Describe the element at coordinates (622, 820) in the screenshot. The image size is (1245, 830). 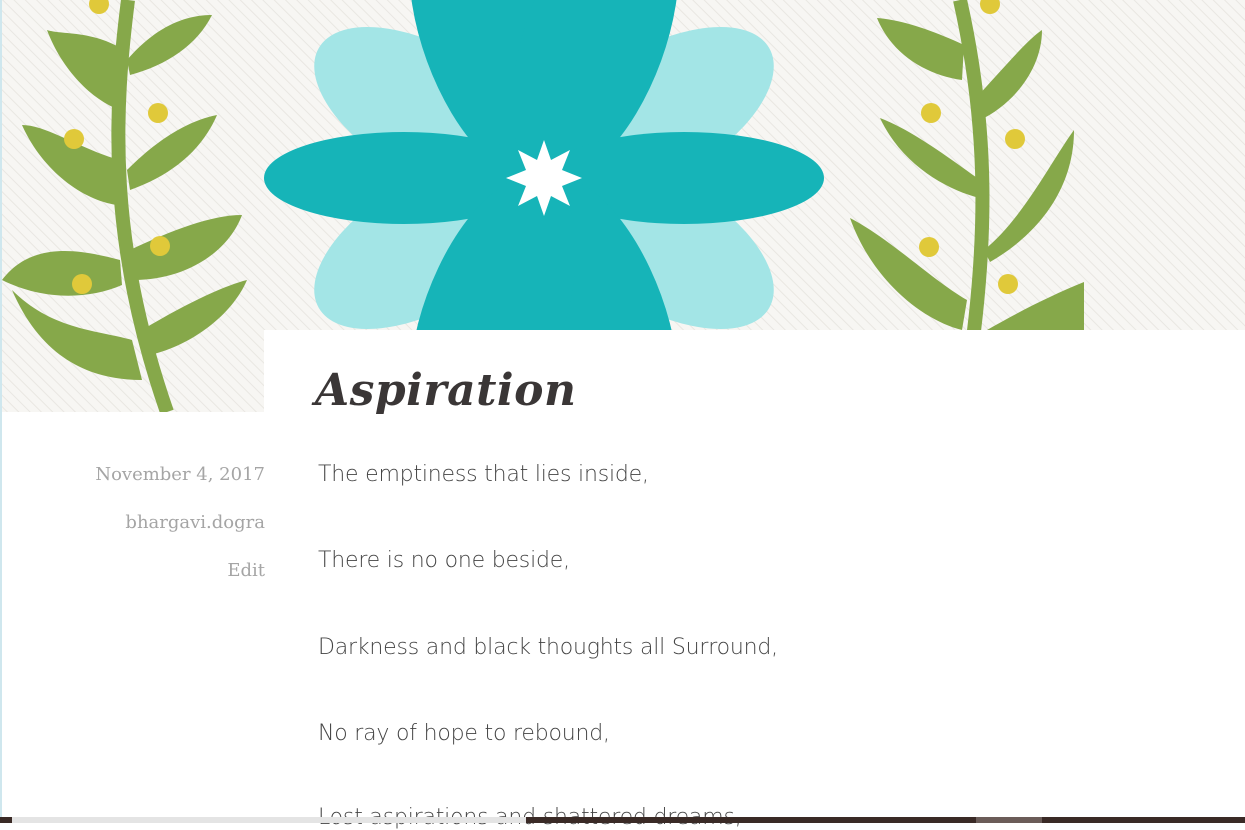
I see `horizontal-scrollbar` at that location.